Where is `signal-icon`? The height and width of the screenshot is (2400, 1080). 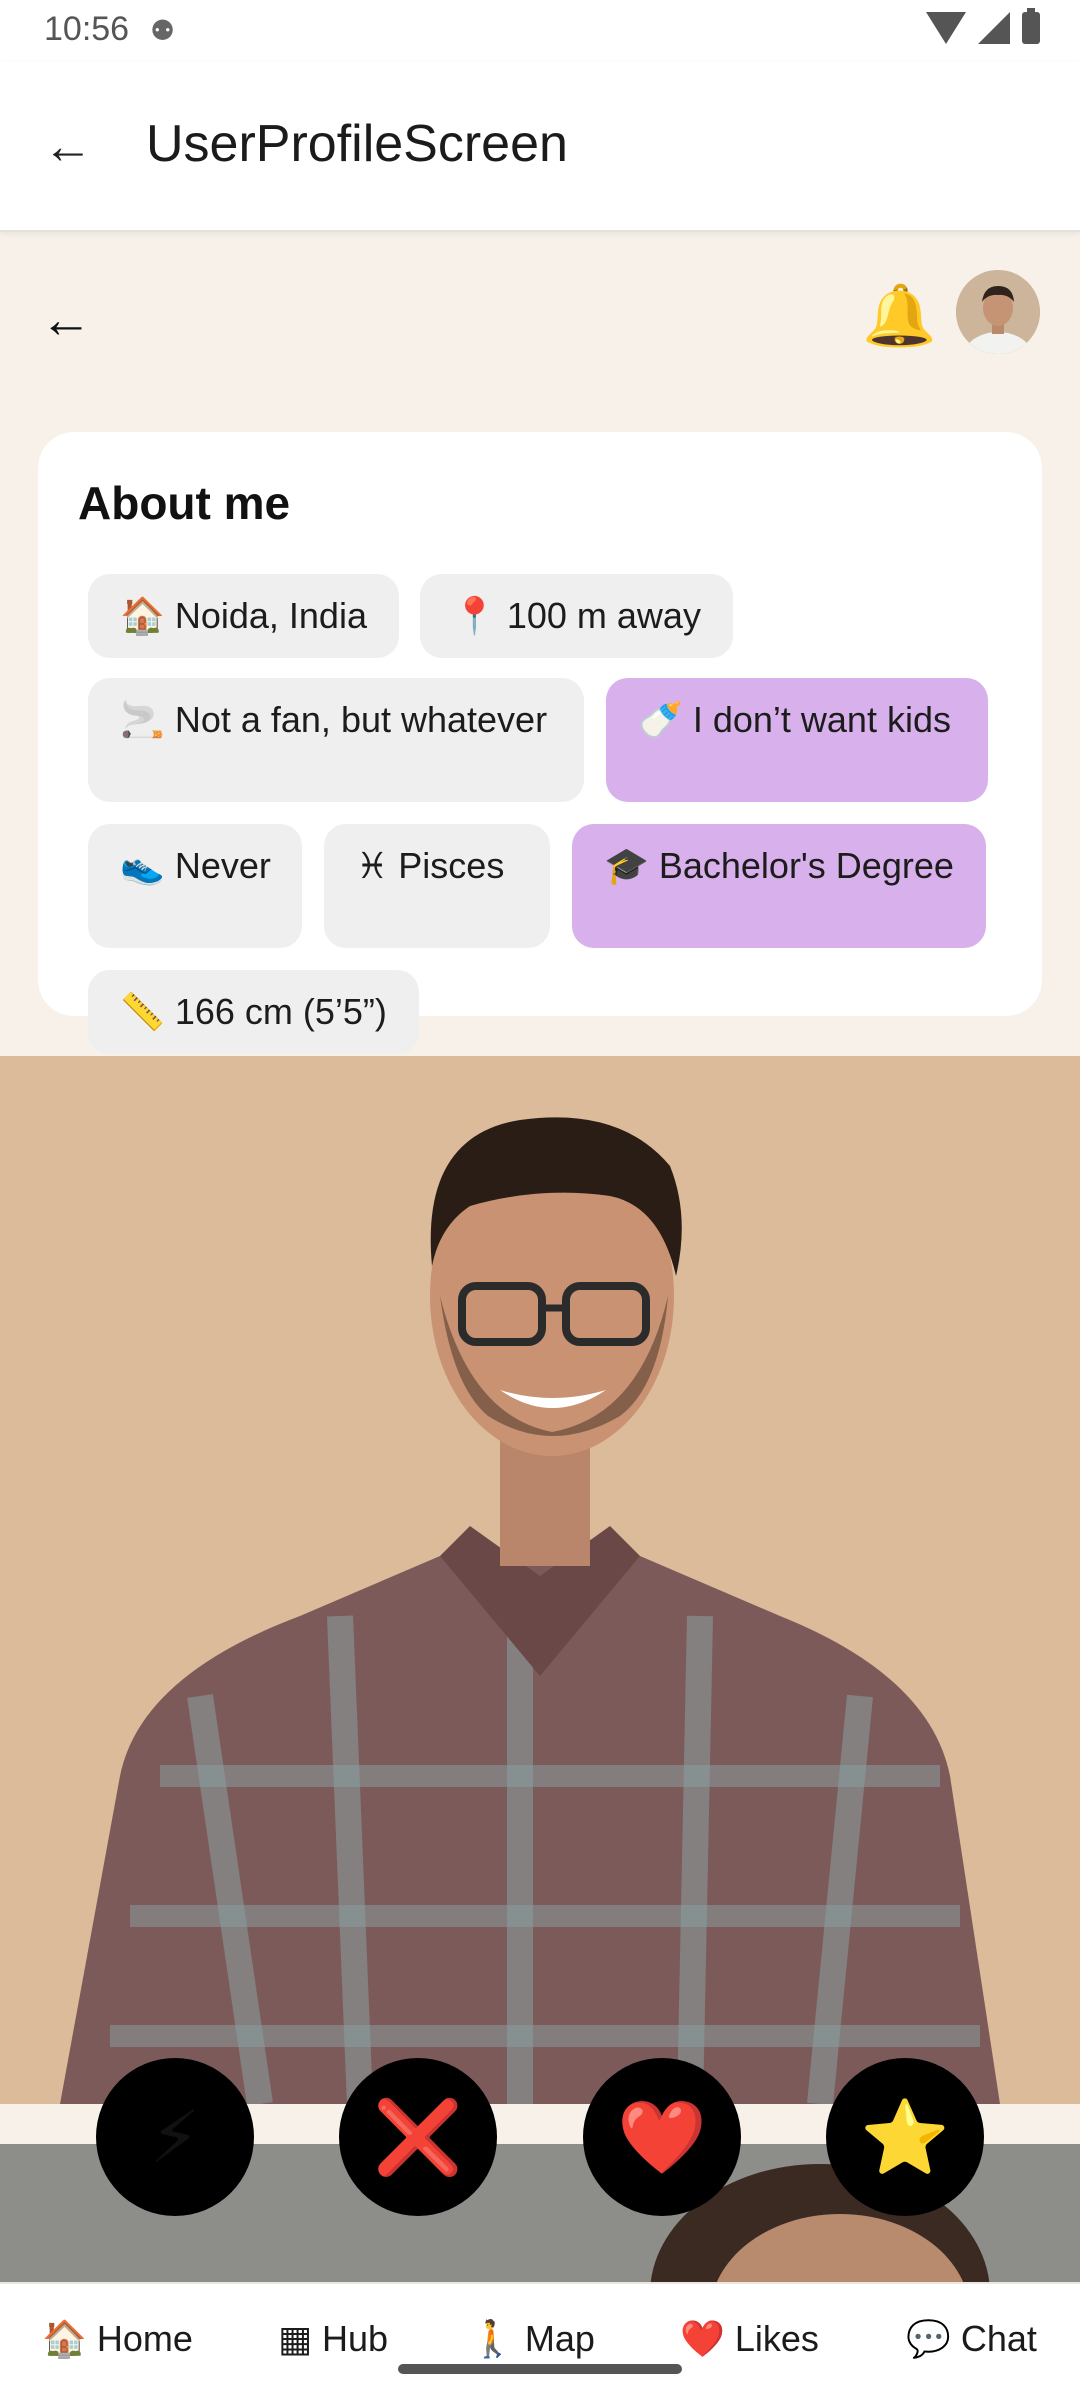
signal-icon is located at coordinates (994, 28).